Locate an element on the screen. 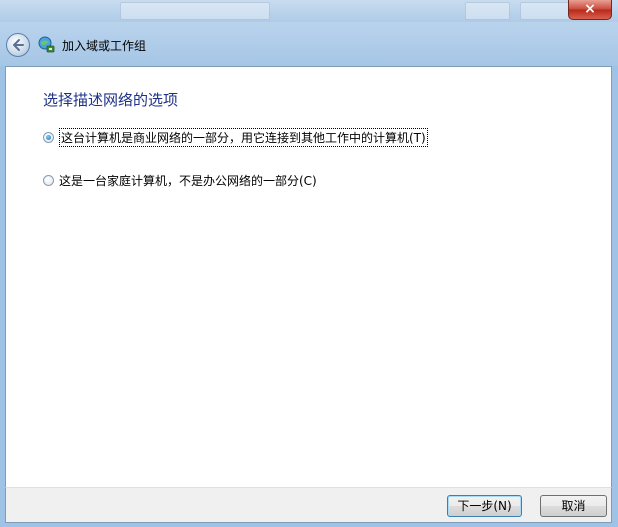 Image resolution: width=618 pixels, height=527 pixels. navigation-bar: 加入域或工作组 is located at coordinates (309, 44).